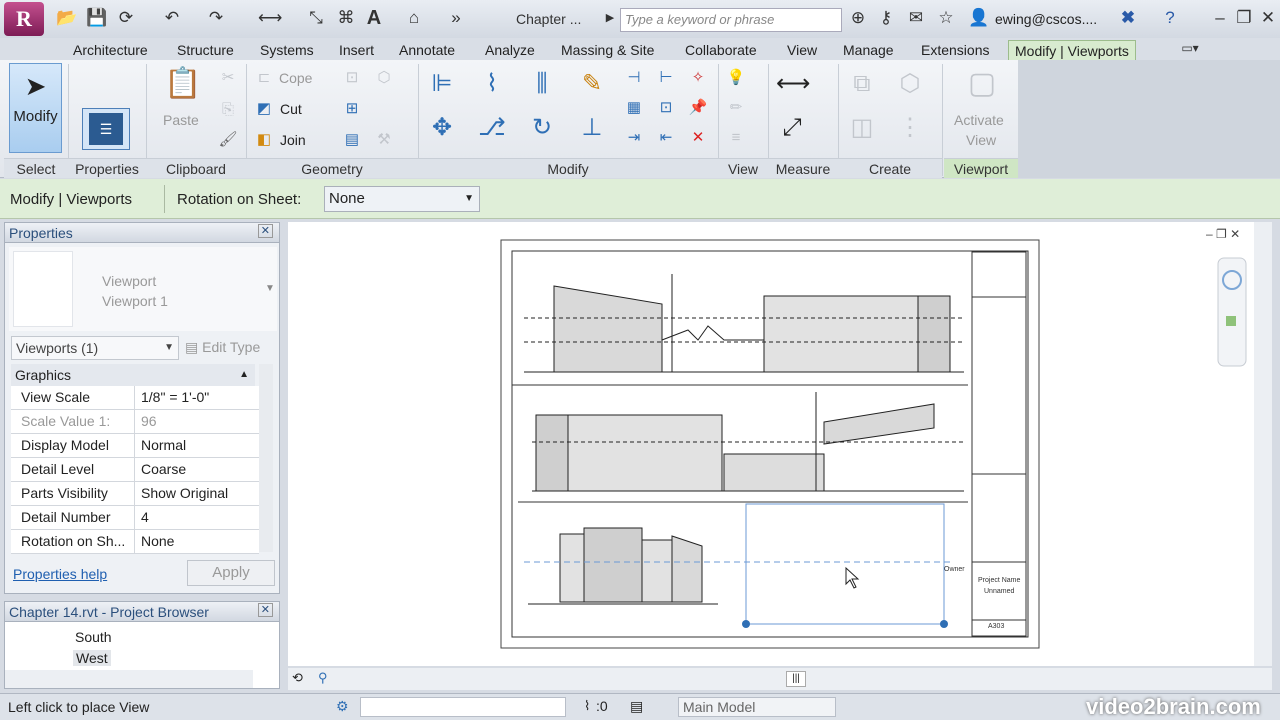 The image size is (1280, 720). Describe the element at coordinates (542, 84) in the screenshot. I see `mirror-pick-axis-icon: ⫼` at that location.